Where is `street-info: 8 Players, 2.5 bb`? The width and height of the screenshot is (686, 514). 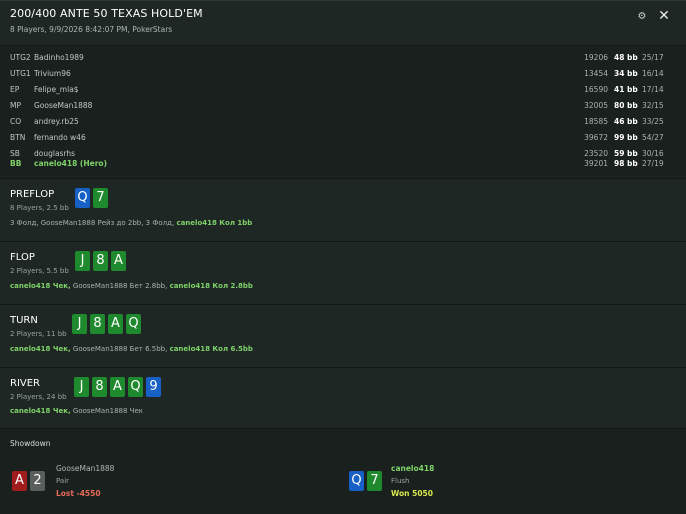
street-info: 8 Players, 2.5 bb is located at coordinates (39, 208).